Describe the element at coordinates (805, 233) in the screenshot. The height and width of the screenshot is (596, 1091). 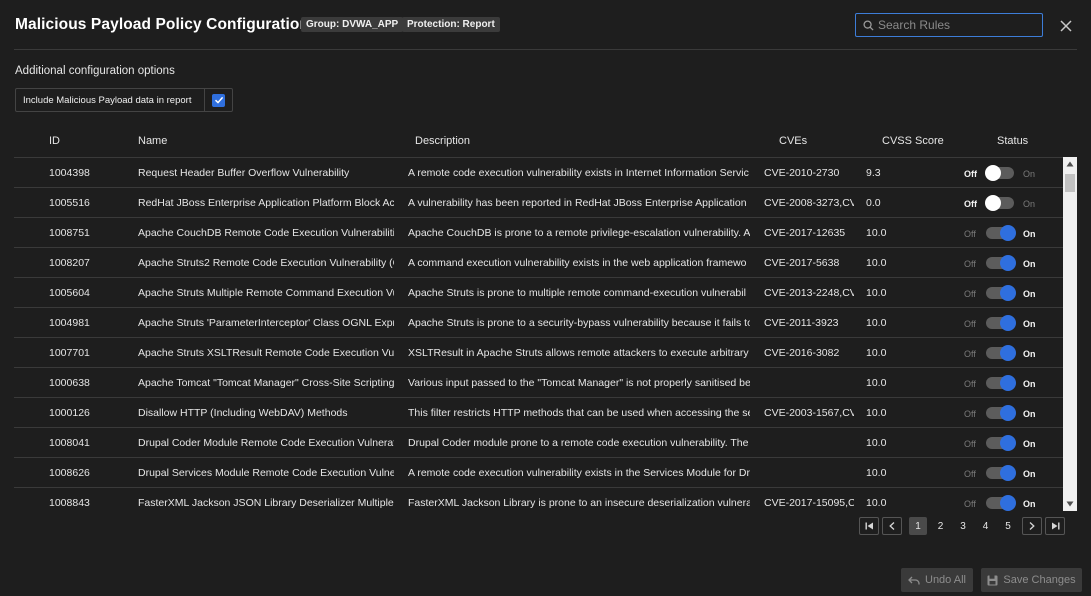
I see `rule-cves: CVE-2017-12635` at that location.